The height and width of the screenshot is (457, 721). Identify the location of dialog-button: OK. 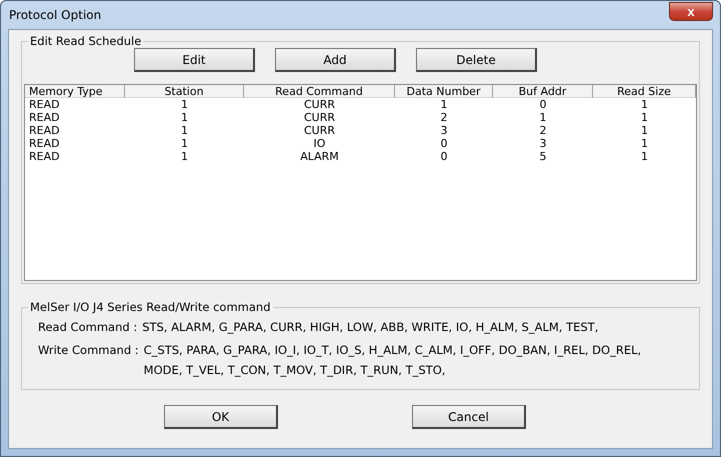
(221, 417).